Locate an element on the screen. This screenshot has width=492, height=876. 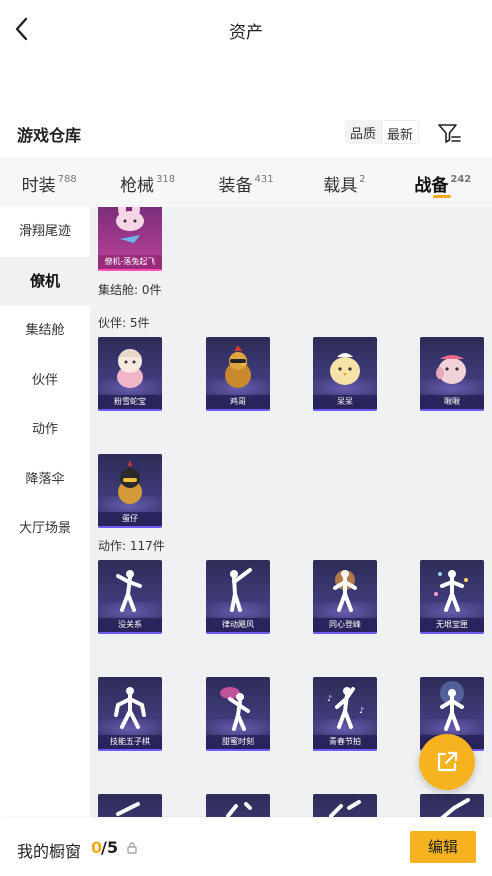
tab-label: 枪械 is located at coordinates (137, 186).